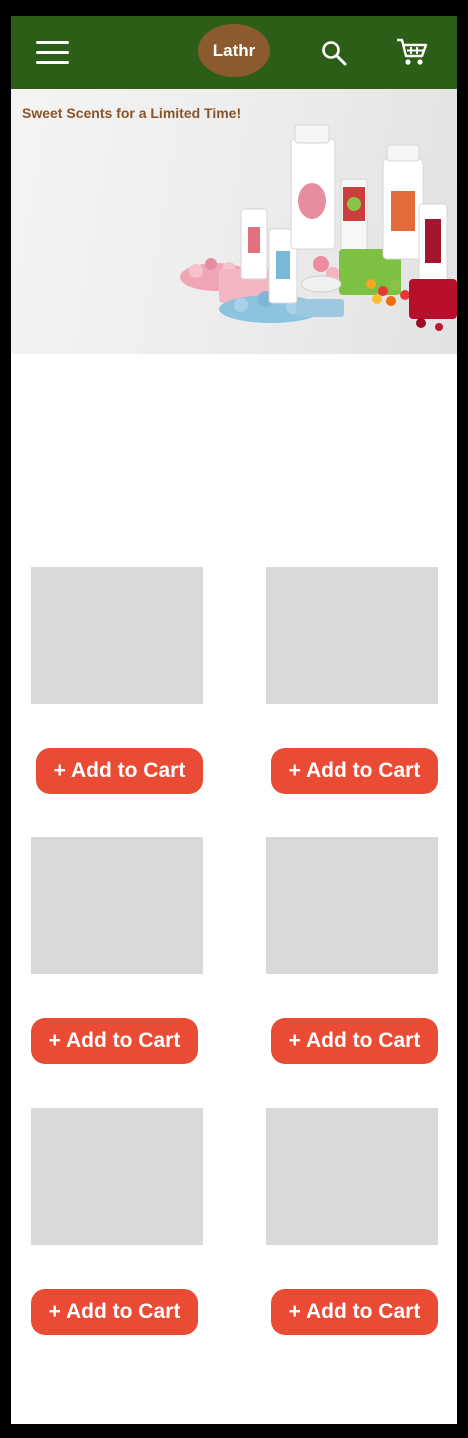 This screenshot has width=468, height=1438. I want to click on brand-logo: Lathr, so click(234, 50).